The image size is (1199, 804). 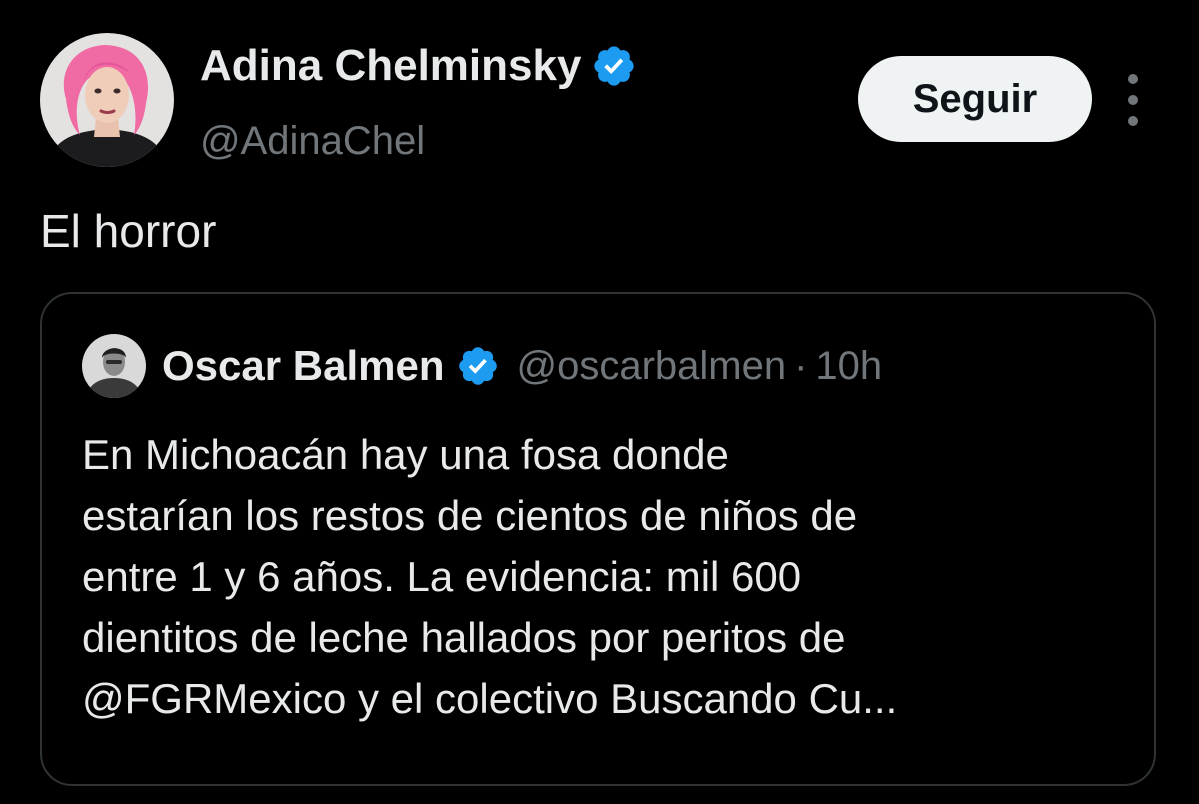 I want to click on quoted-author-avatar, so click(x=114, y=366).